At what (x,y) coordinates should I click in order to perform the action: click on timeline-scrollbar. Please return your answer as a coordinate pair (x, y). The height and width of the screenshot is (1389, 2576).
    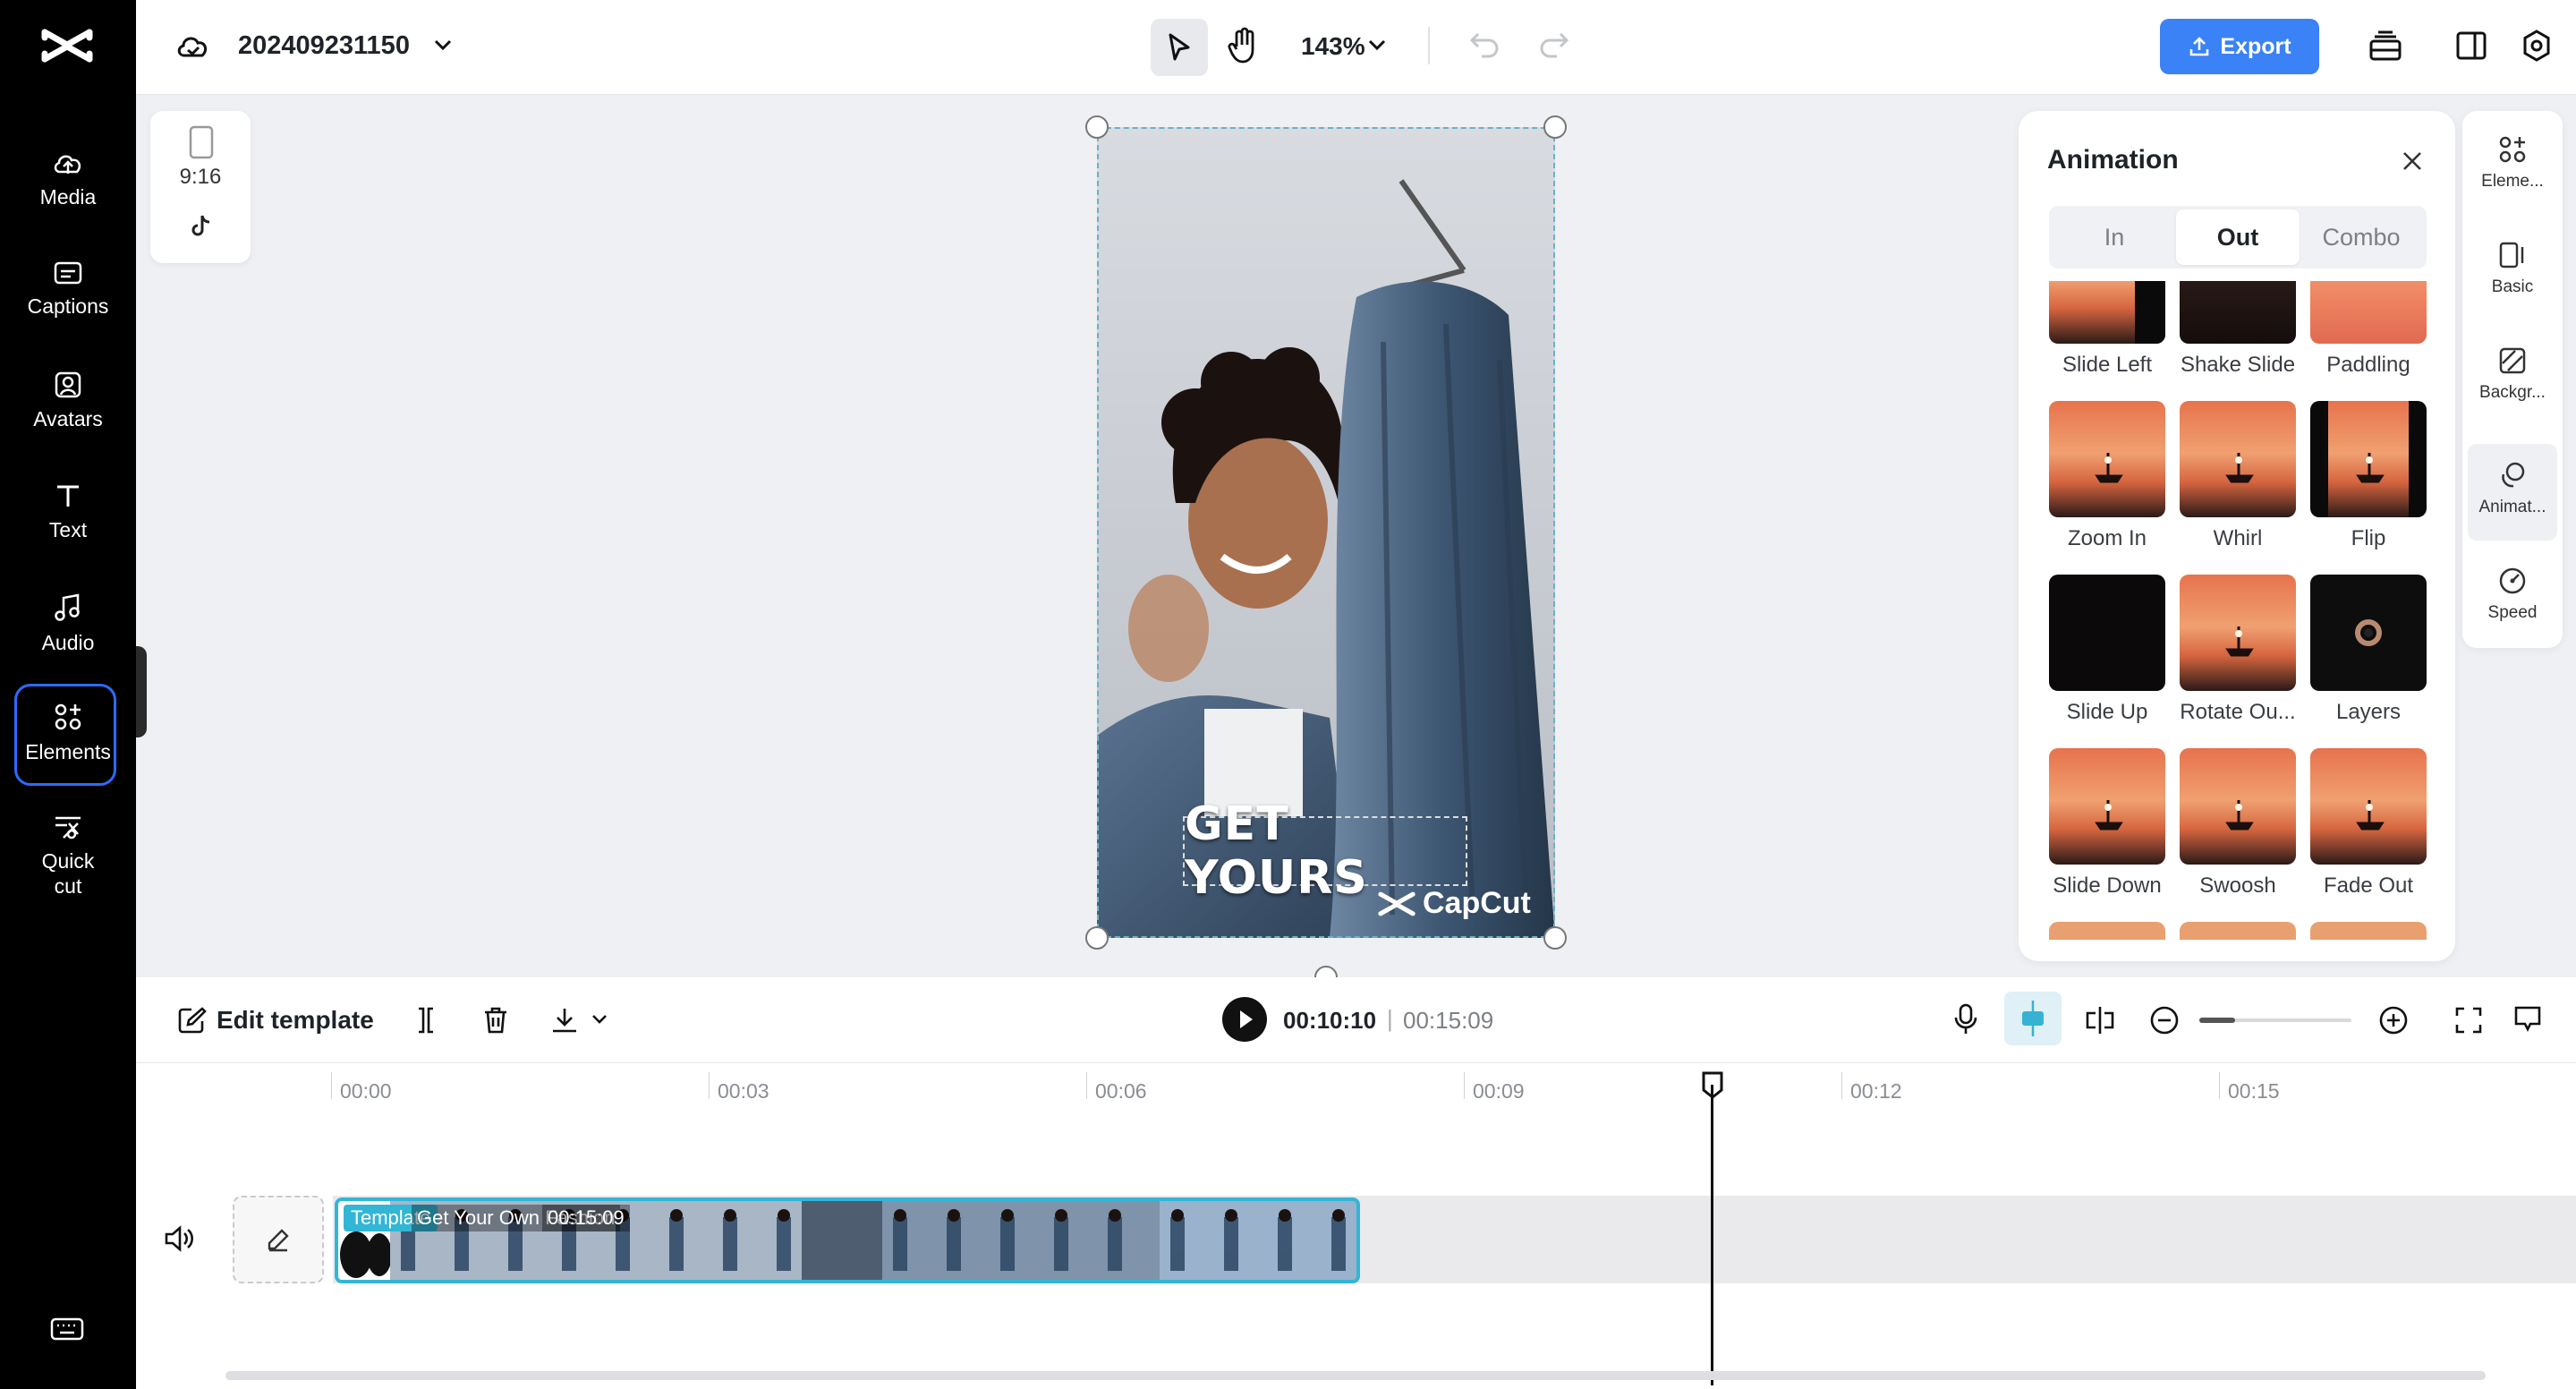
    Looking at the image, I should click on (1355, 1376).